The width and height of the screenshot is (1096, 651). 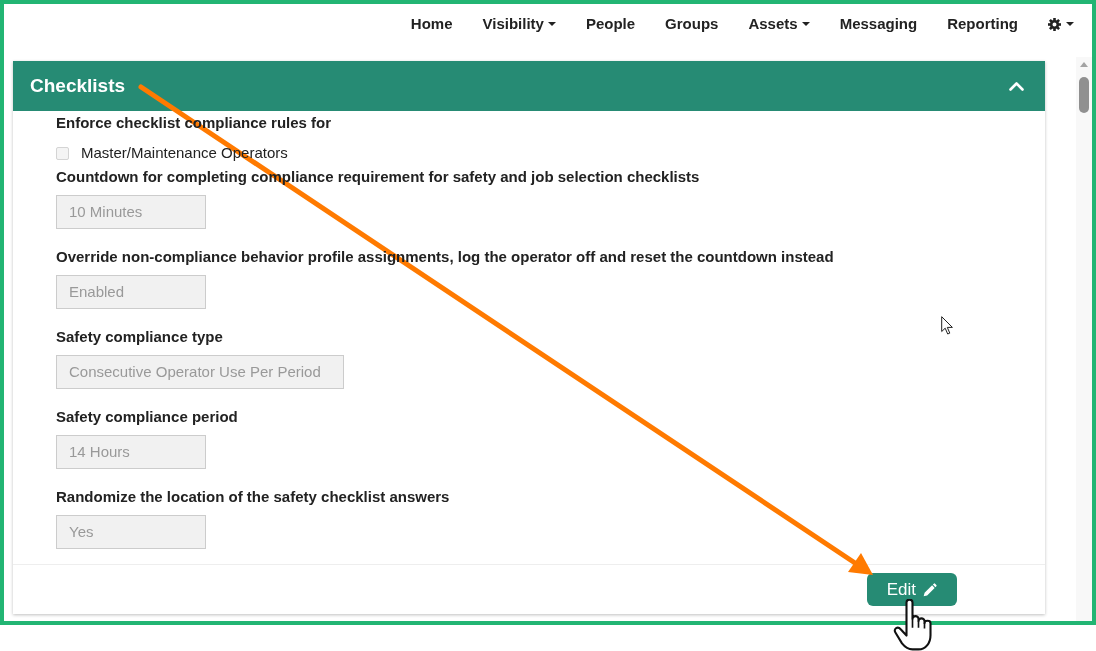 What do you see at coordinates (1084, 64) in the screenshot?
I see `scroll-up-arrow-icon` at bounding box center [1084, 64].